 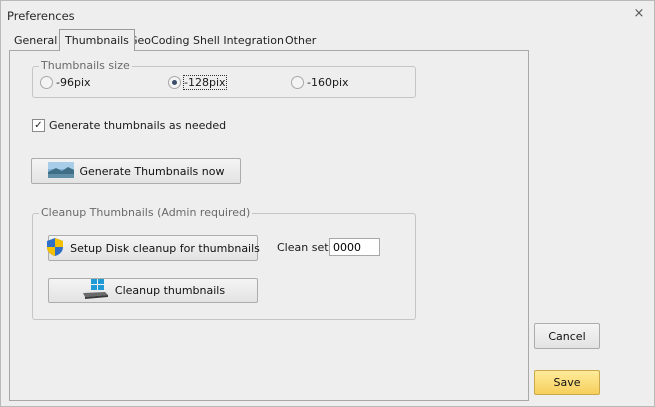 What do you see at coordinates (327, 15) in the screenshot?
I see `title-bar: Preferences ×` at bounding box center [327, 15].